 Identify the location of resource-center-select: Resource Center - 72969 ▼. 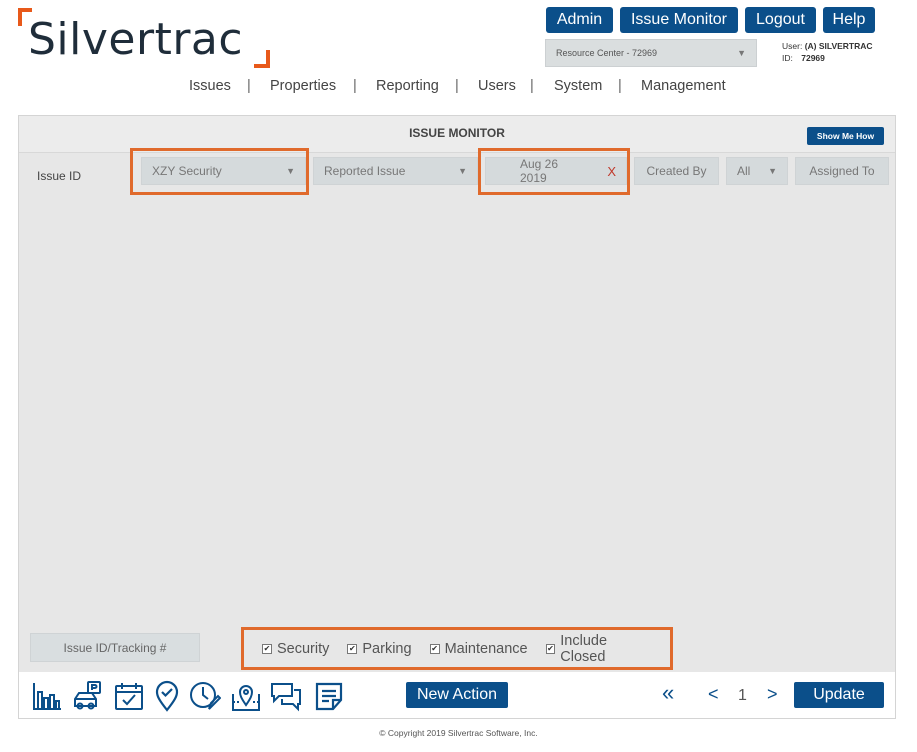
(651, 53).